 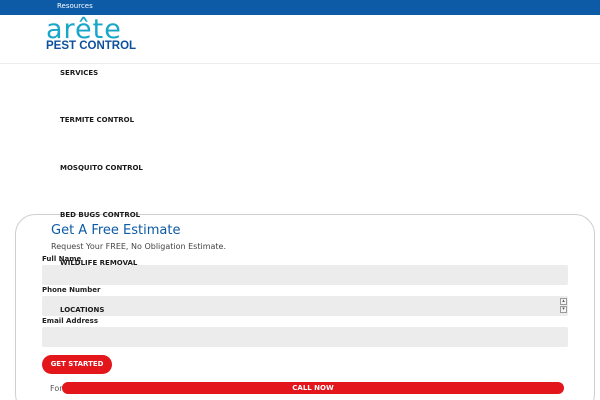 What do you see at coordinates (82, 310) in the screenshot?
I see `nav-item-locations: LOCATIONS` at bounding box center [82, 310].